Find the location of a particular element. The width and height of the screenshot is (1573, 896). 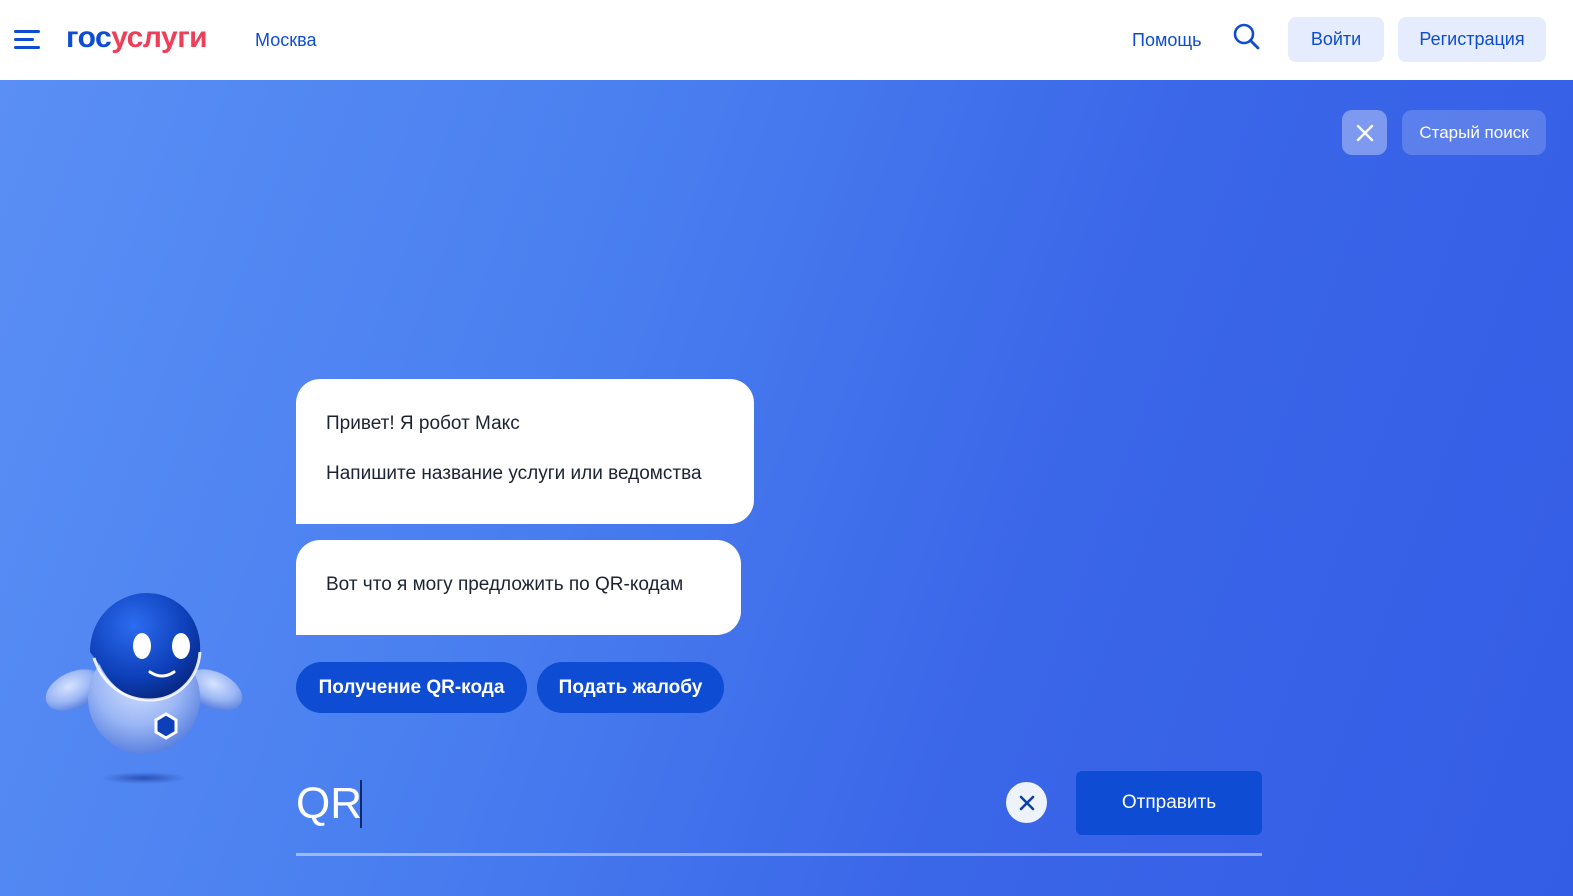

chip-get-qr-code: Получение QR-кода is located at coordinates (411, 687).